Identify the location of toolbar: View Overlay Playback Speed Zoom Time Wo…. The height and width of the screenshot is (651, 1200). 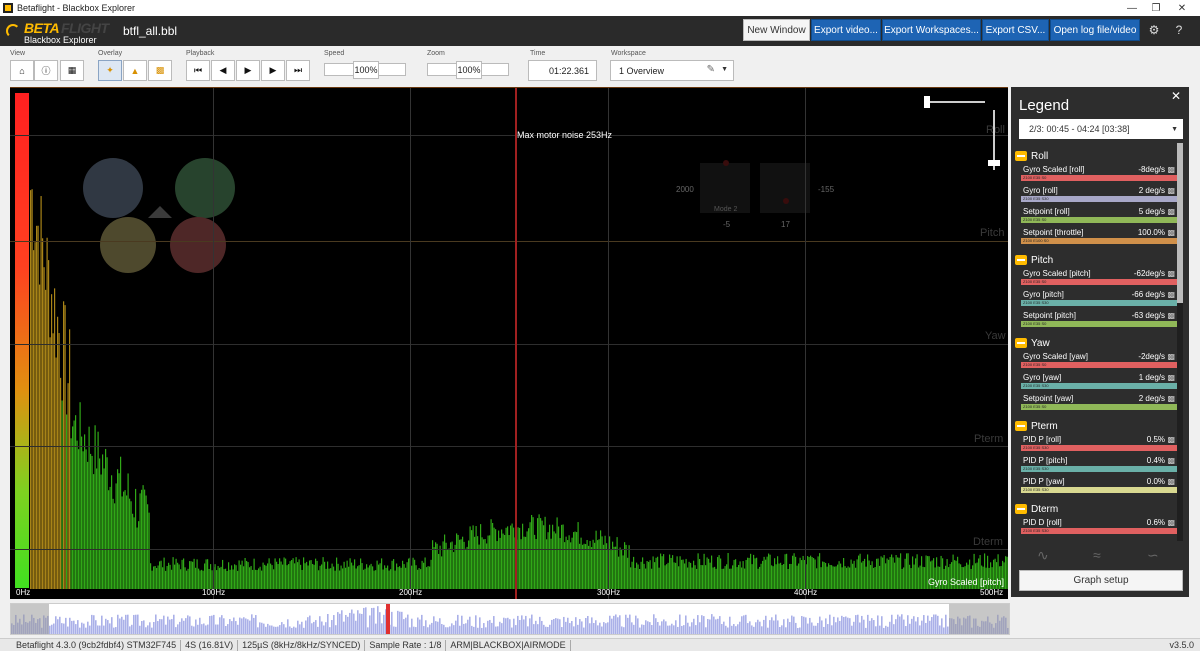
(600, 66).